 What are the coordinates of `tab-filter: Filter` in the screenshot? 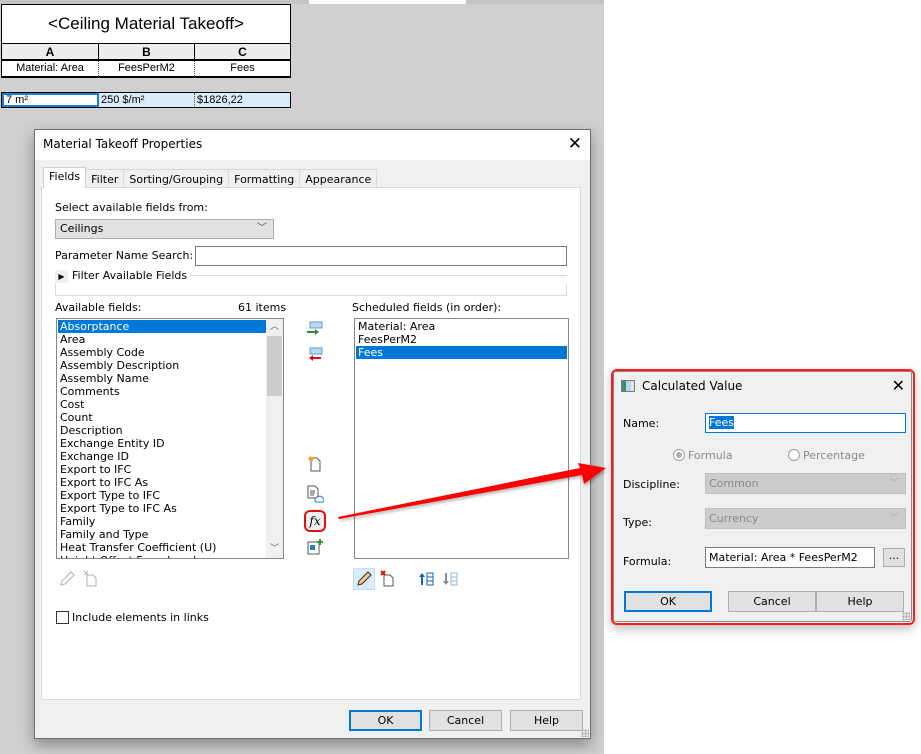 It's located at (105, 178).